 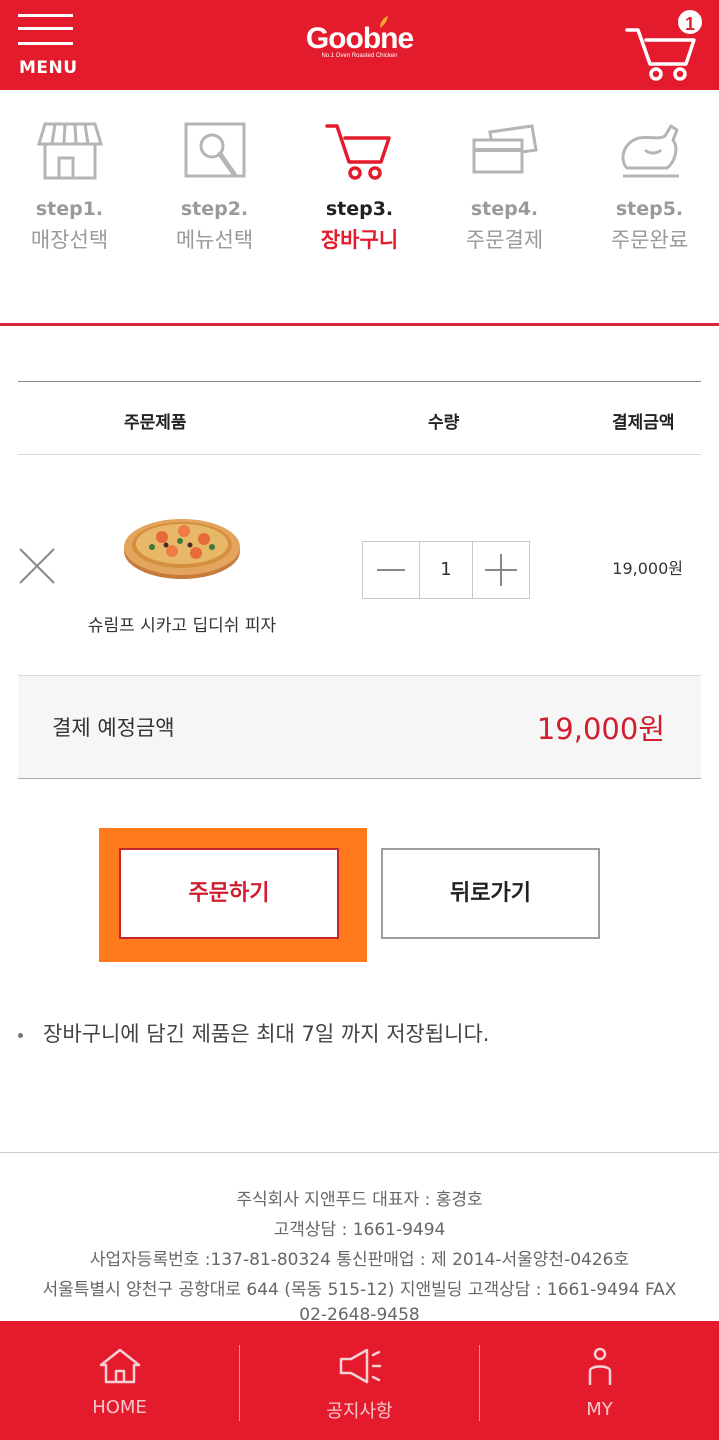 What do you see at coordinates (649, 240) in the screenshot?
I see `step-name: 주문완료` at bounding box center [649, 240].